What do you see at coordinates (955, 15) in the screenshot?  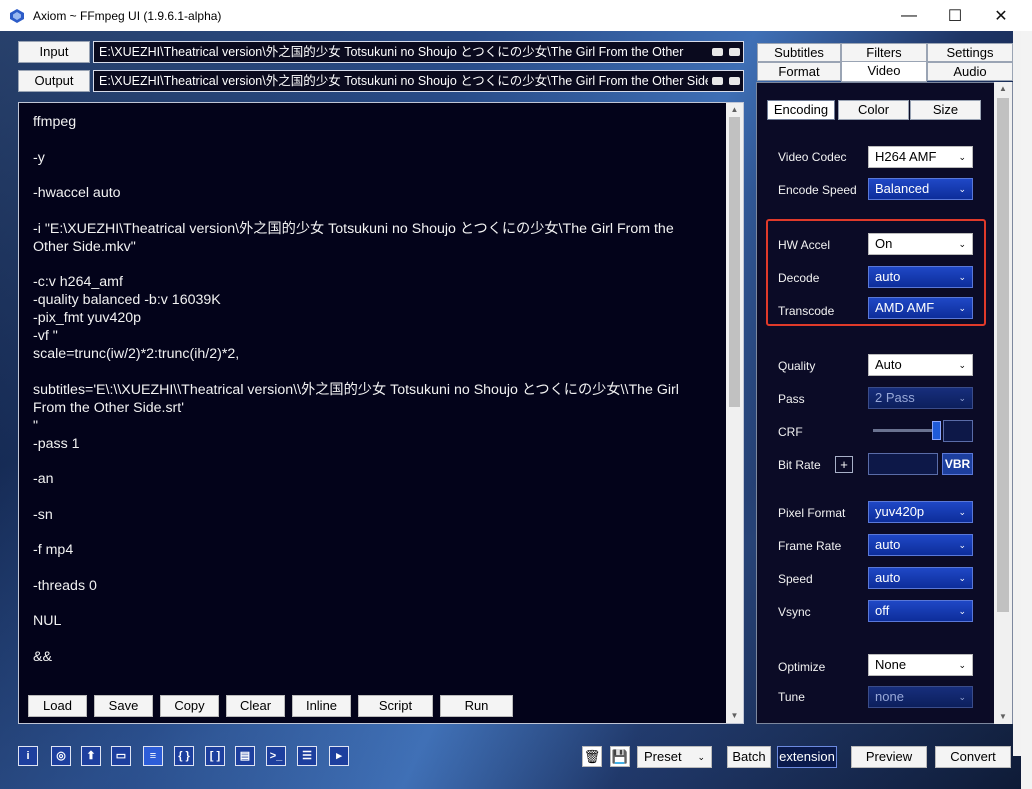 I see `maximize-button: ☐` at bounding box center [955, 15].